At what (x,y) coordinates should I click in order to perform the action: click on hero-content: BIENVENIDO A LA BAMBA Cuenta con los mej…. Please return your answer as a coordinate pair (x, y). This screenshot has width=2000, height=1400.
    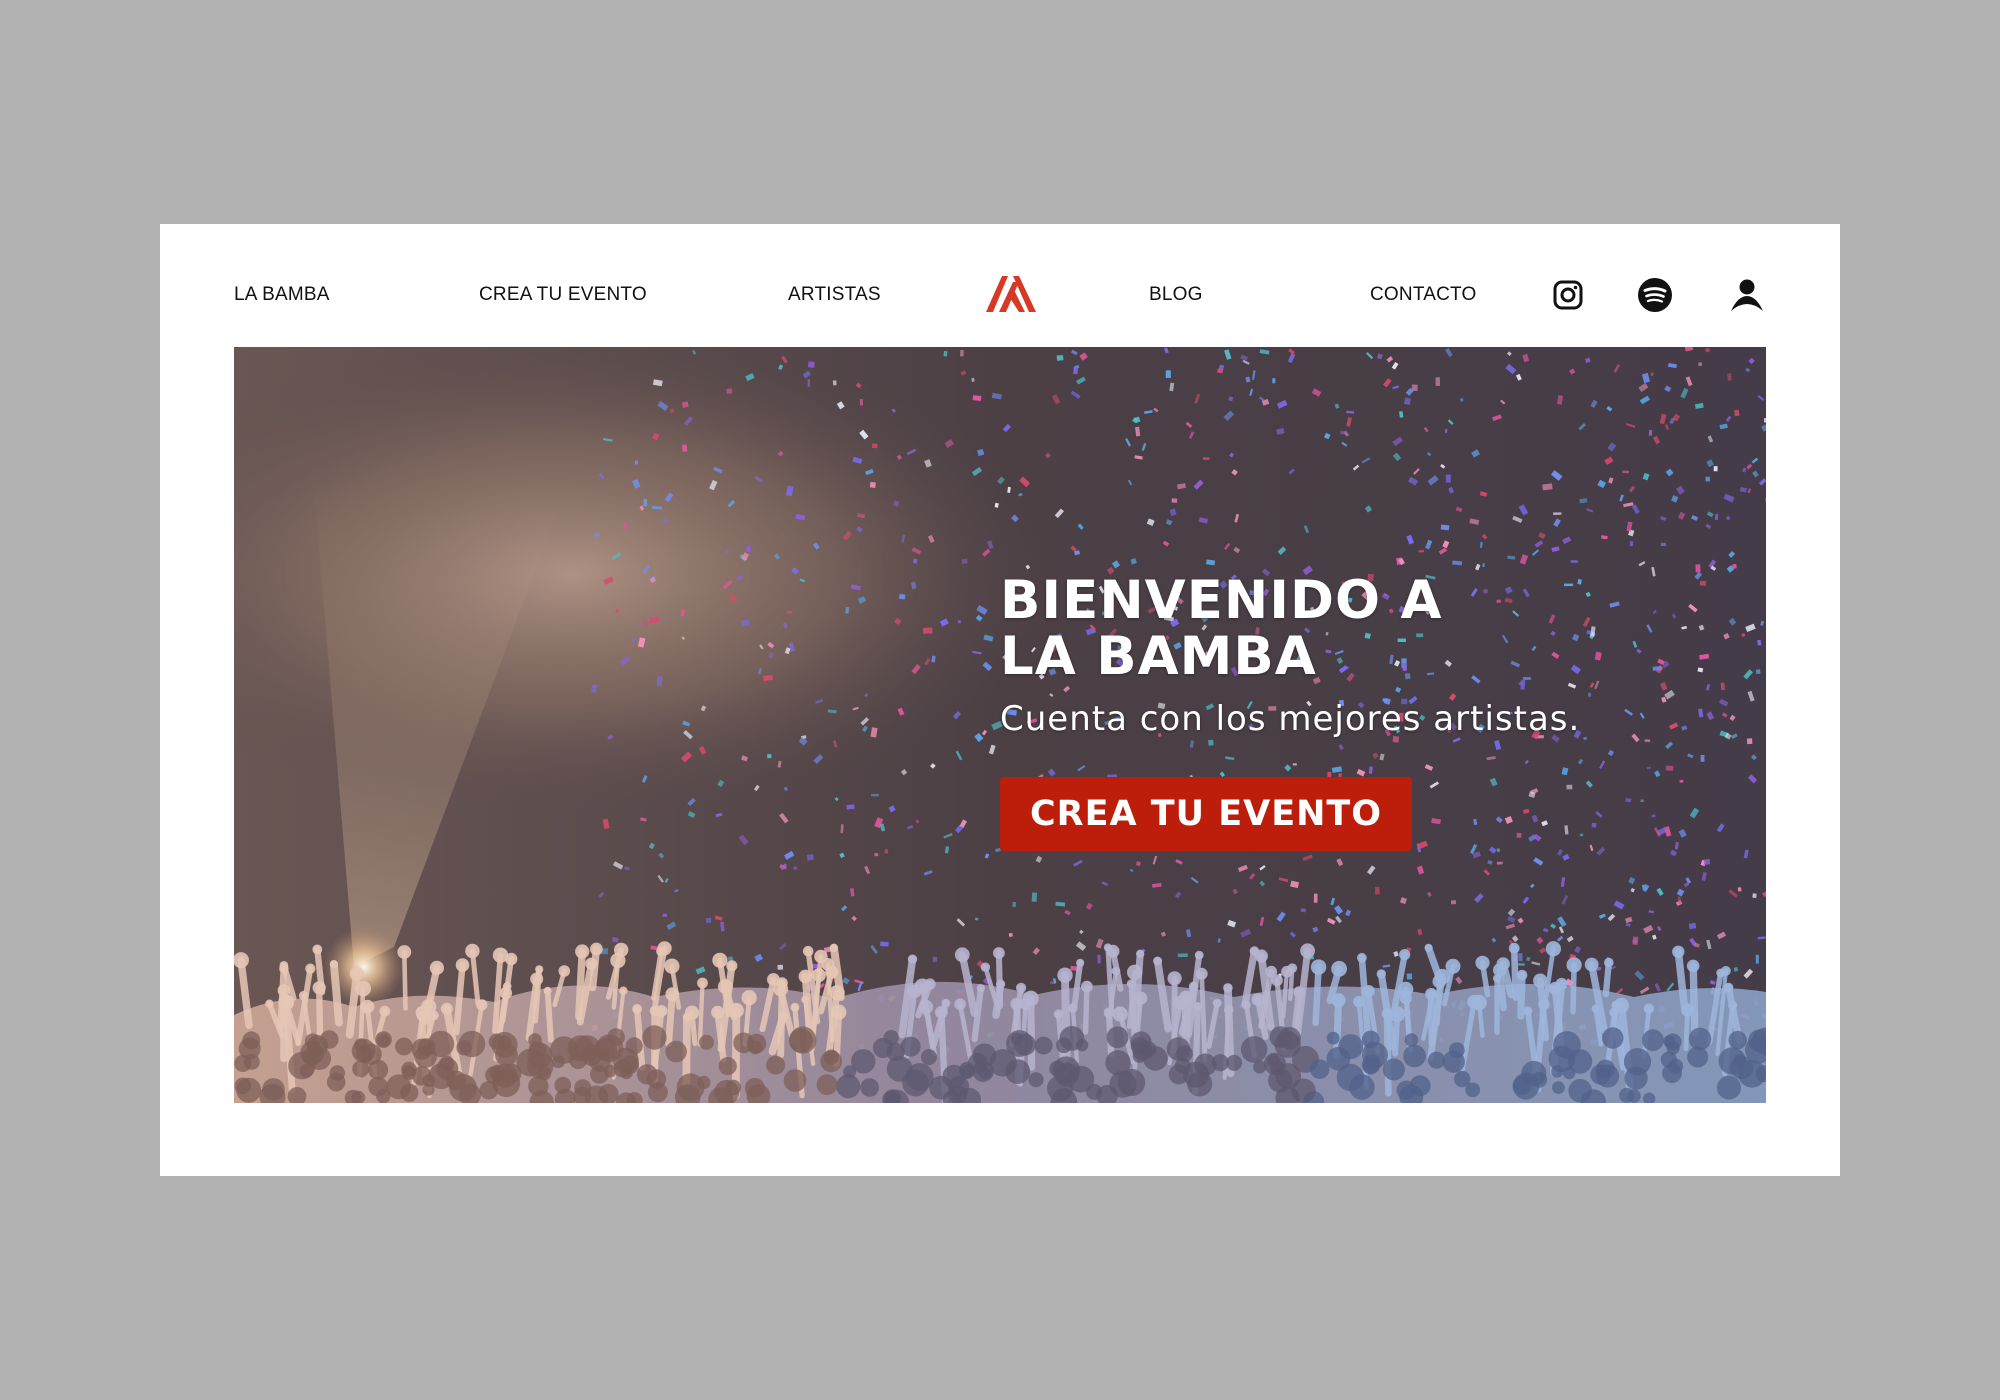
    Looking at the image, I should click on (1370, 712).